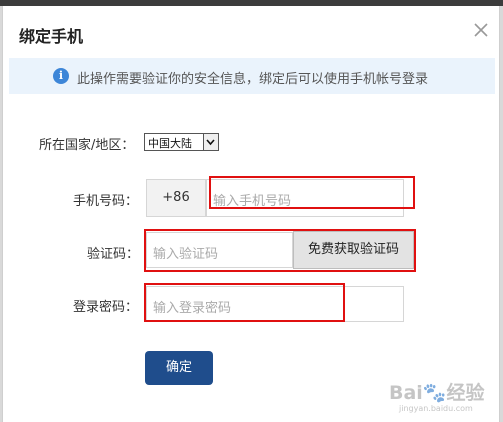  Describe the element at coordinates (436, 408) in the screenshot. I see `watermark-subtext: jingyan.baidu.com` at that location.